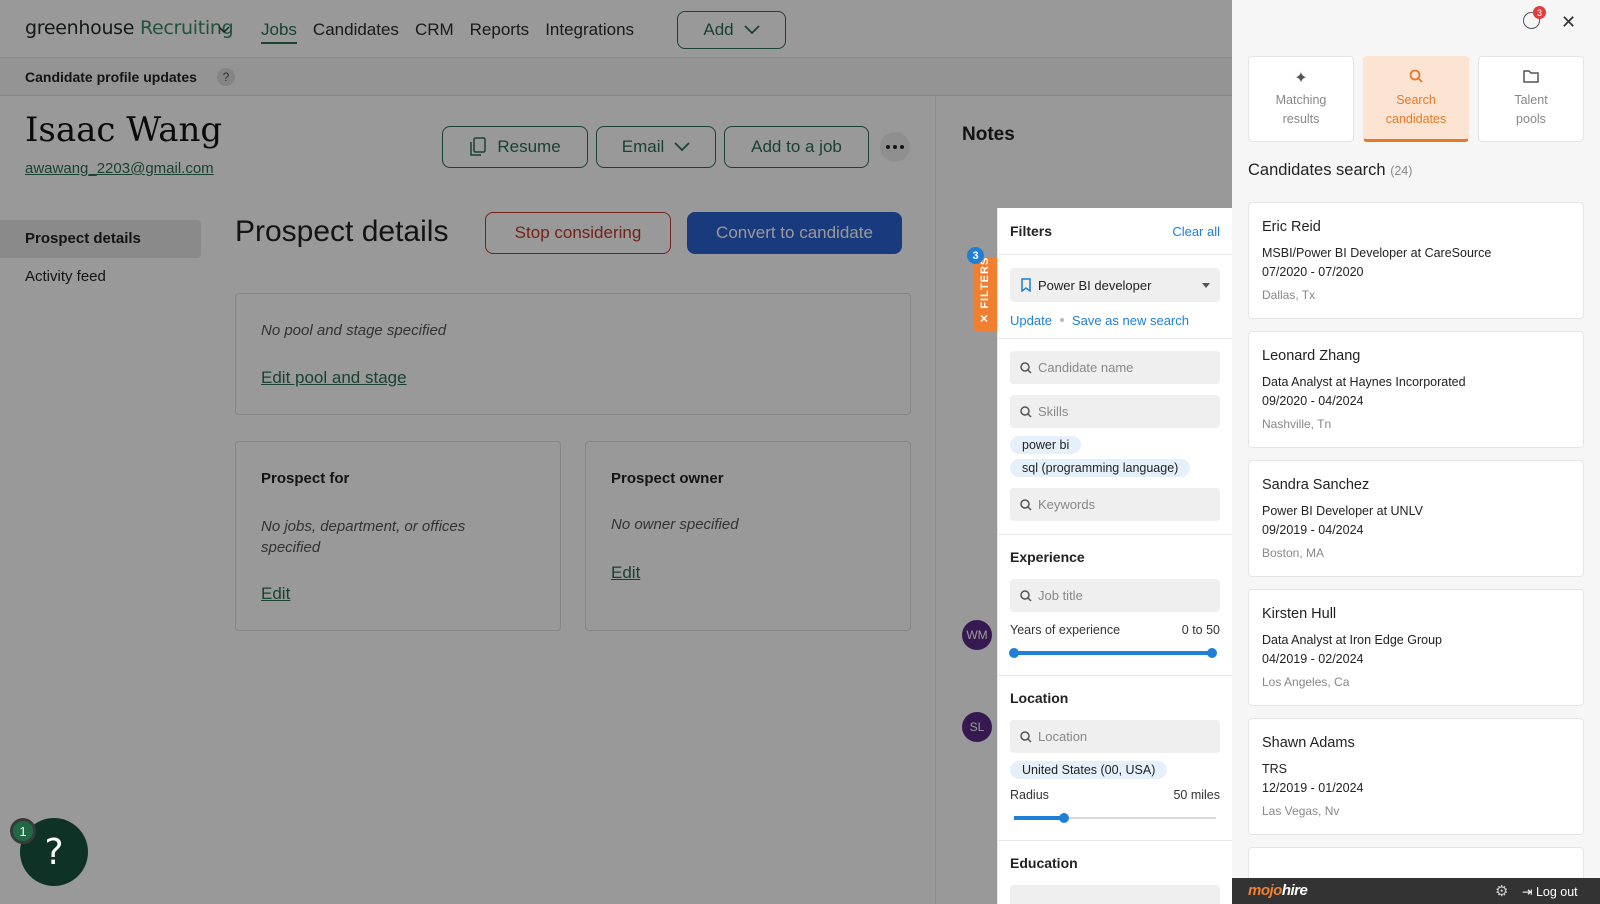 Image resolution: width=1600 pixels, height=904 pixels. Describe the element at coordinates (1377, 253) in the screenshot. I see `candidate-card-role: MSBI/Power BI Developer at CareSource` at that location.